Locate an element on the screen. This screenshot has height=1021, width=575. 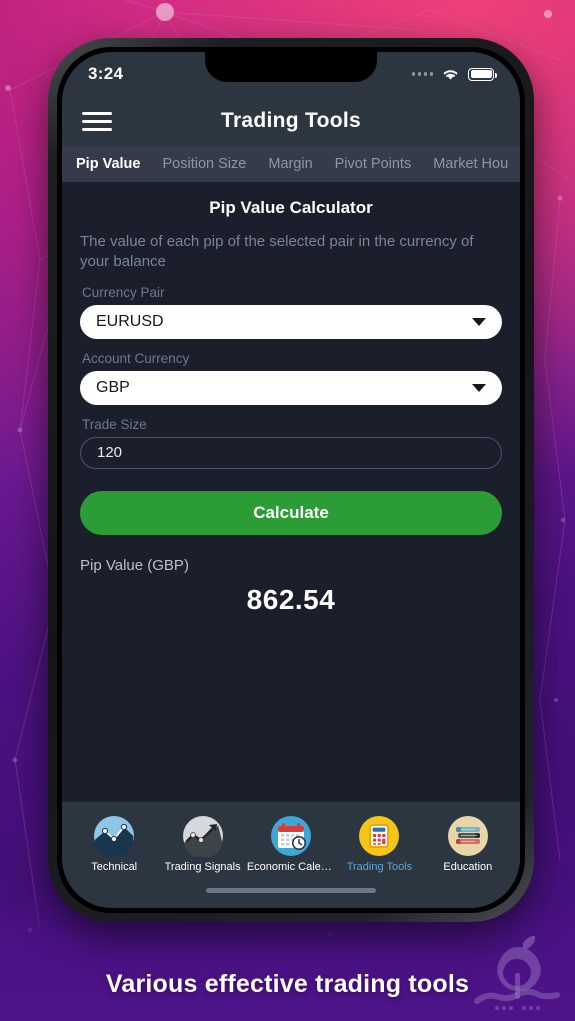
sibche-apple-logo is located at coordinates (517, 972).